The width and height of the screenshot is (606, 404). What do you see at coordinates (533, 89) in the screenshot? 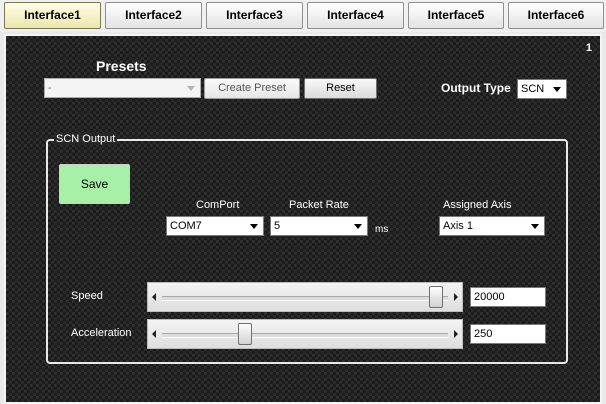
I see `output-type-selected-value: SCN` at bounding box center [533, 89].